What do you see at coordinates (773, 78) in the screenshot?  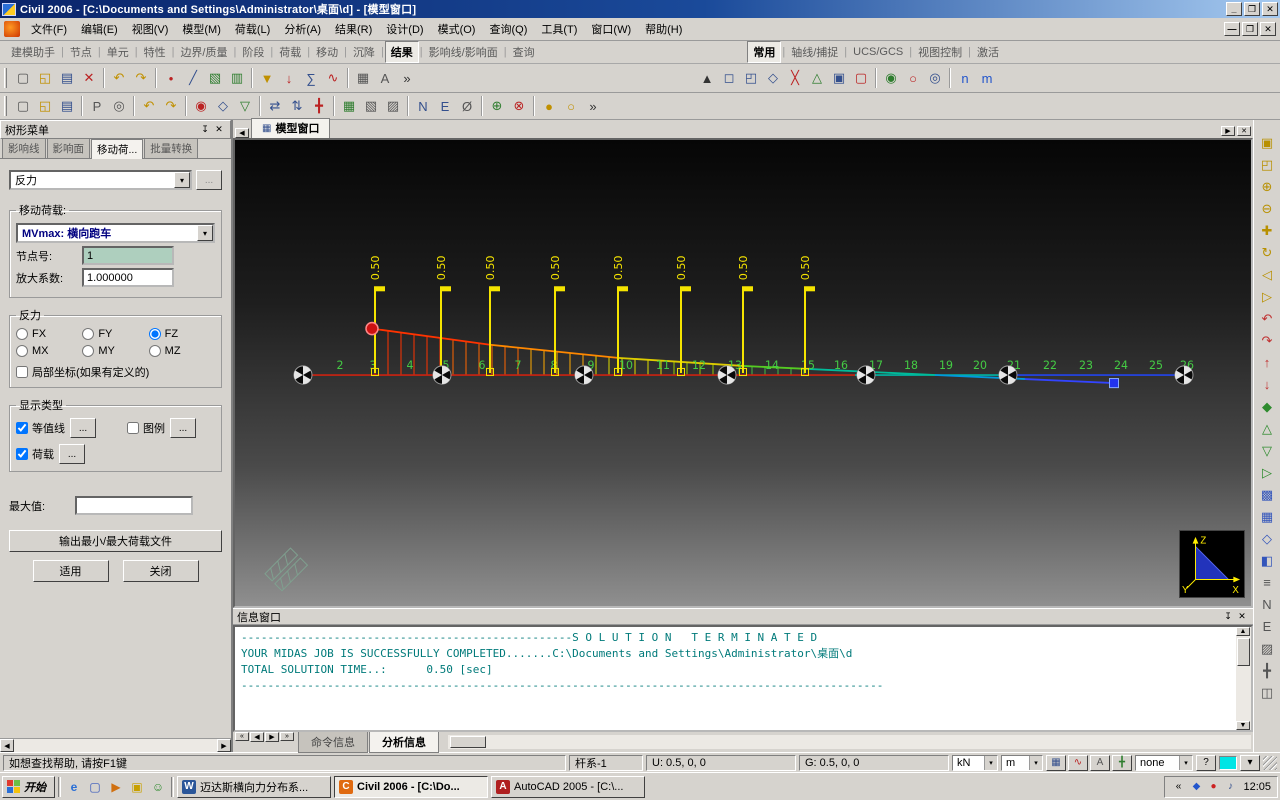 I see `select-polygon-icon: ◇` at bounding box center [773, 78].